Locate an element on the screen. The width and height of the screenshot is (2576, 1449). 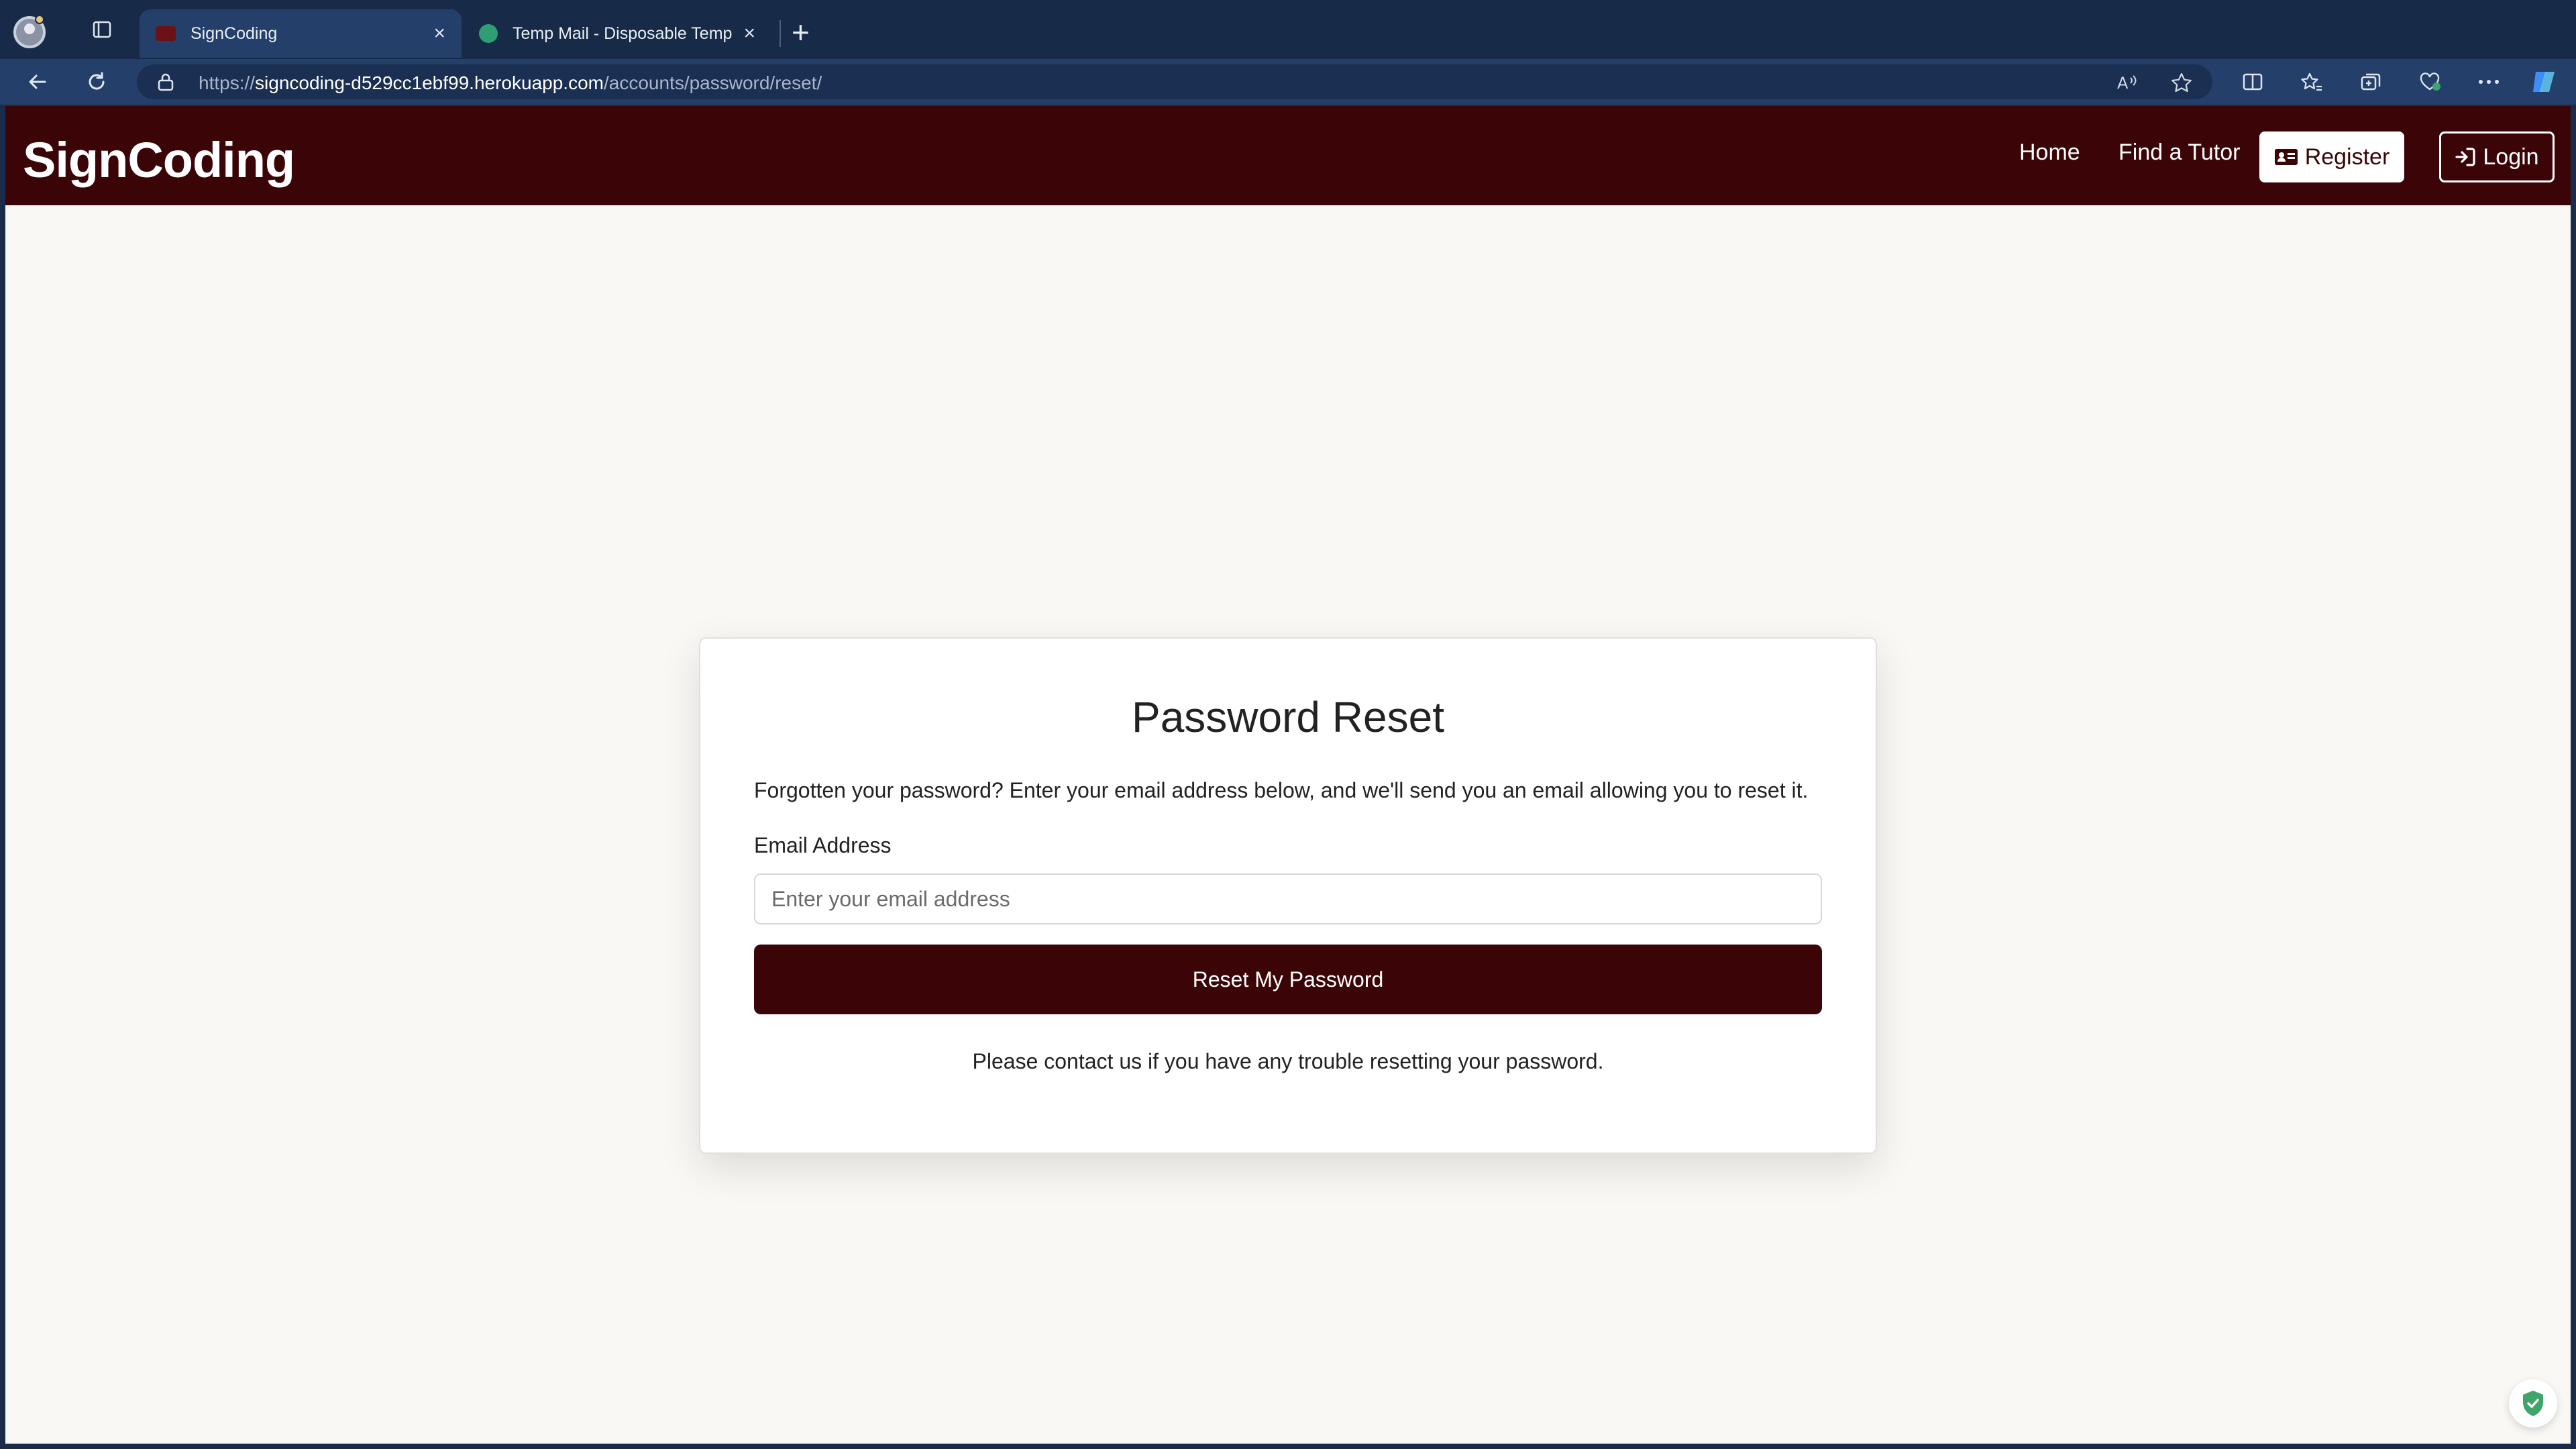
browser-essentials-icon is located at coordinates (2429, 82).